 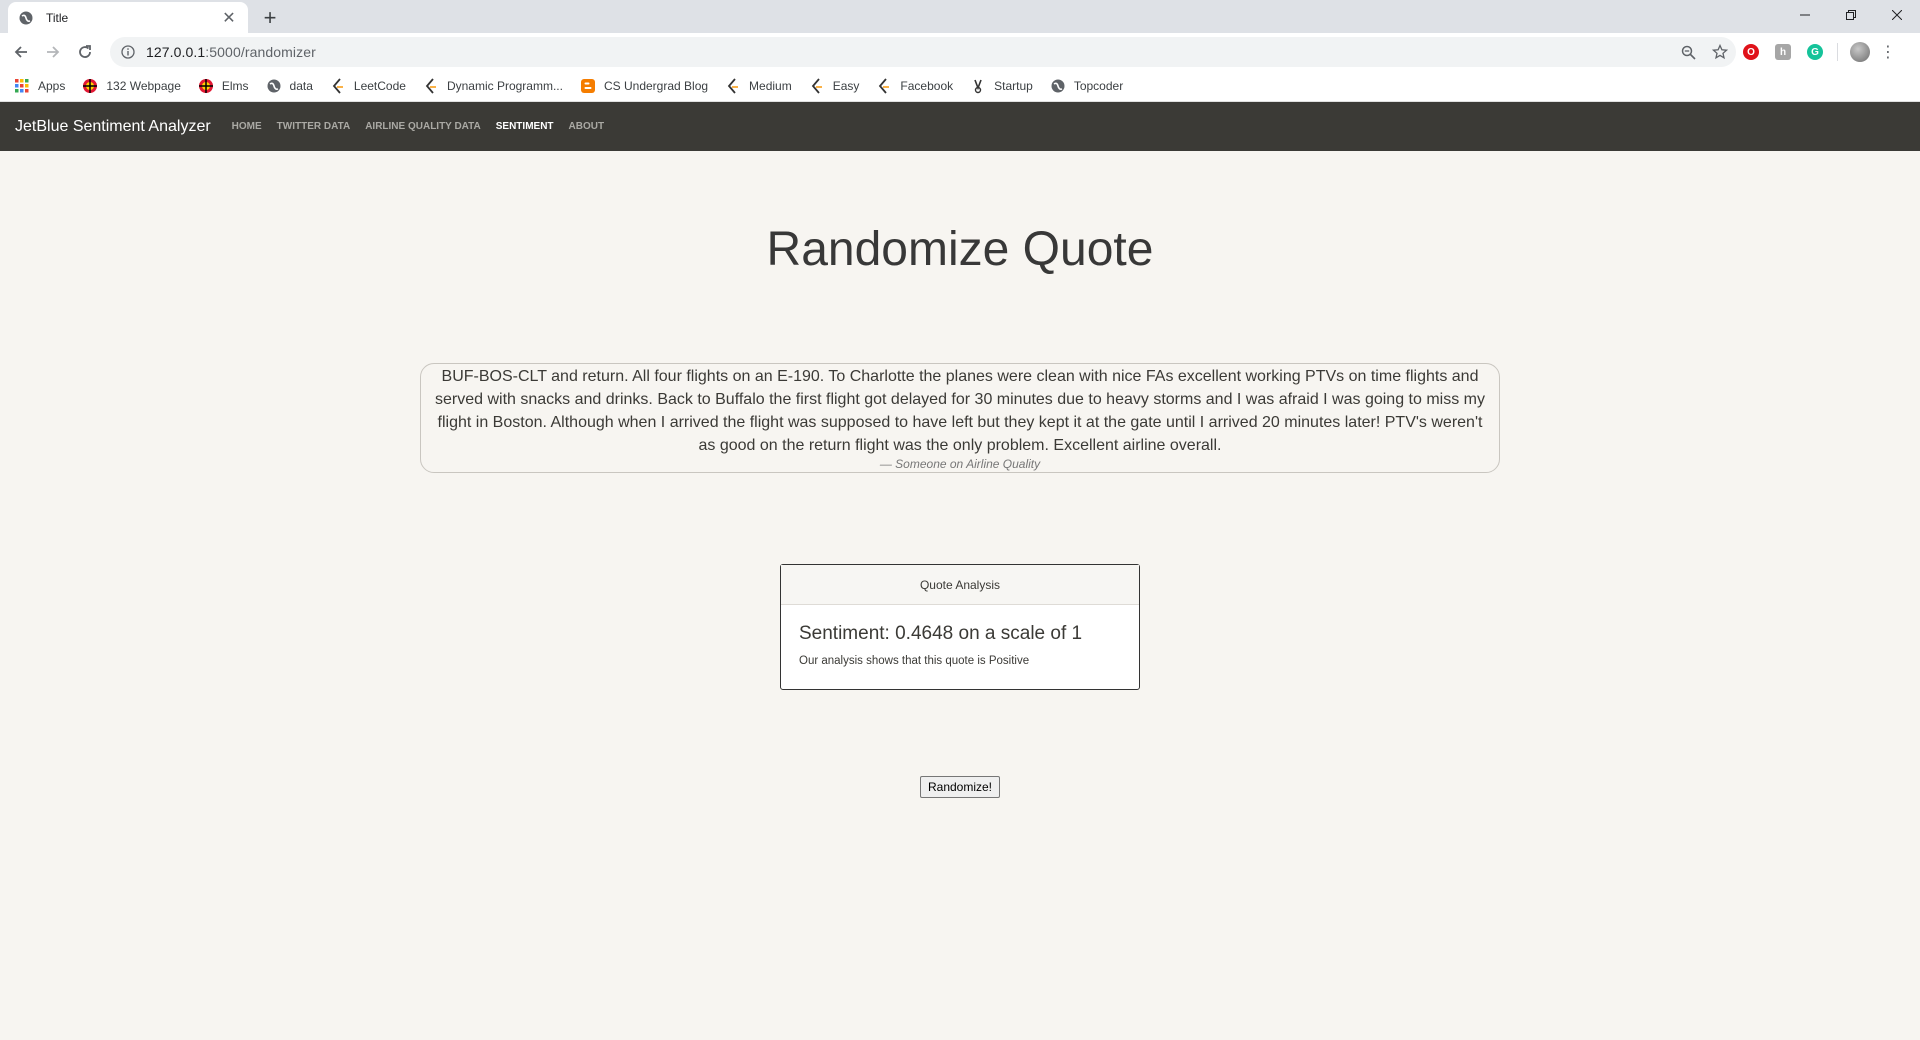 What do you see at coordinates (923, 52) in the screenshot?
I see `address-bar: 127.0.0.1:5000/randomizer` at bounding box center [923, 52].